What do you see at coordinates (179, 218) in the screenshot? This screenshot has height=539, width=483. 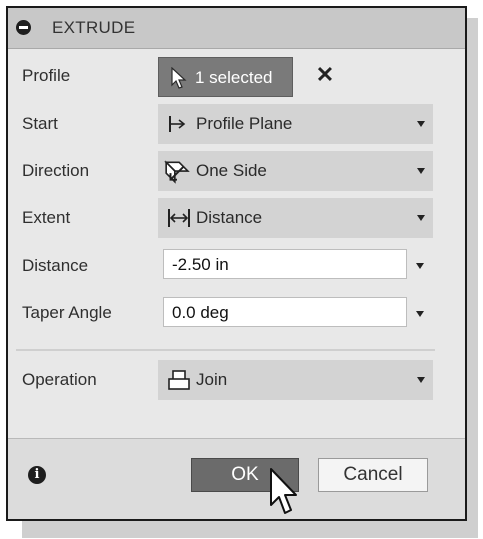 I see `distance-icon` at bounding box center [179, 218].